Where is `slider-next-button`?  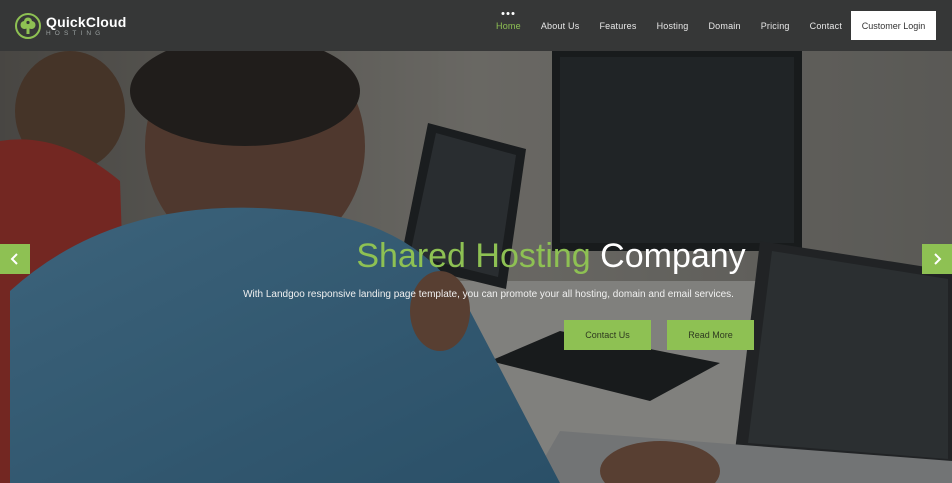 slider-next-button is located at coordinates (937, 259).